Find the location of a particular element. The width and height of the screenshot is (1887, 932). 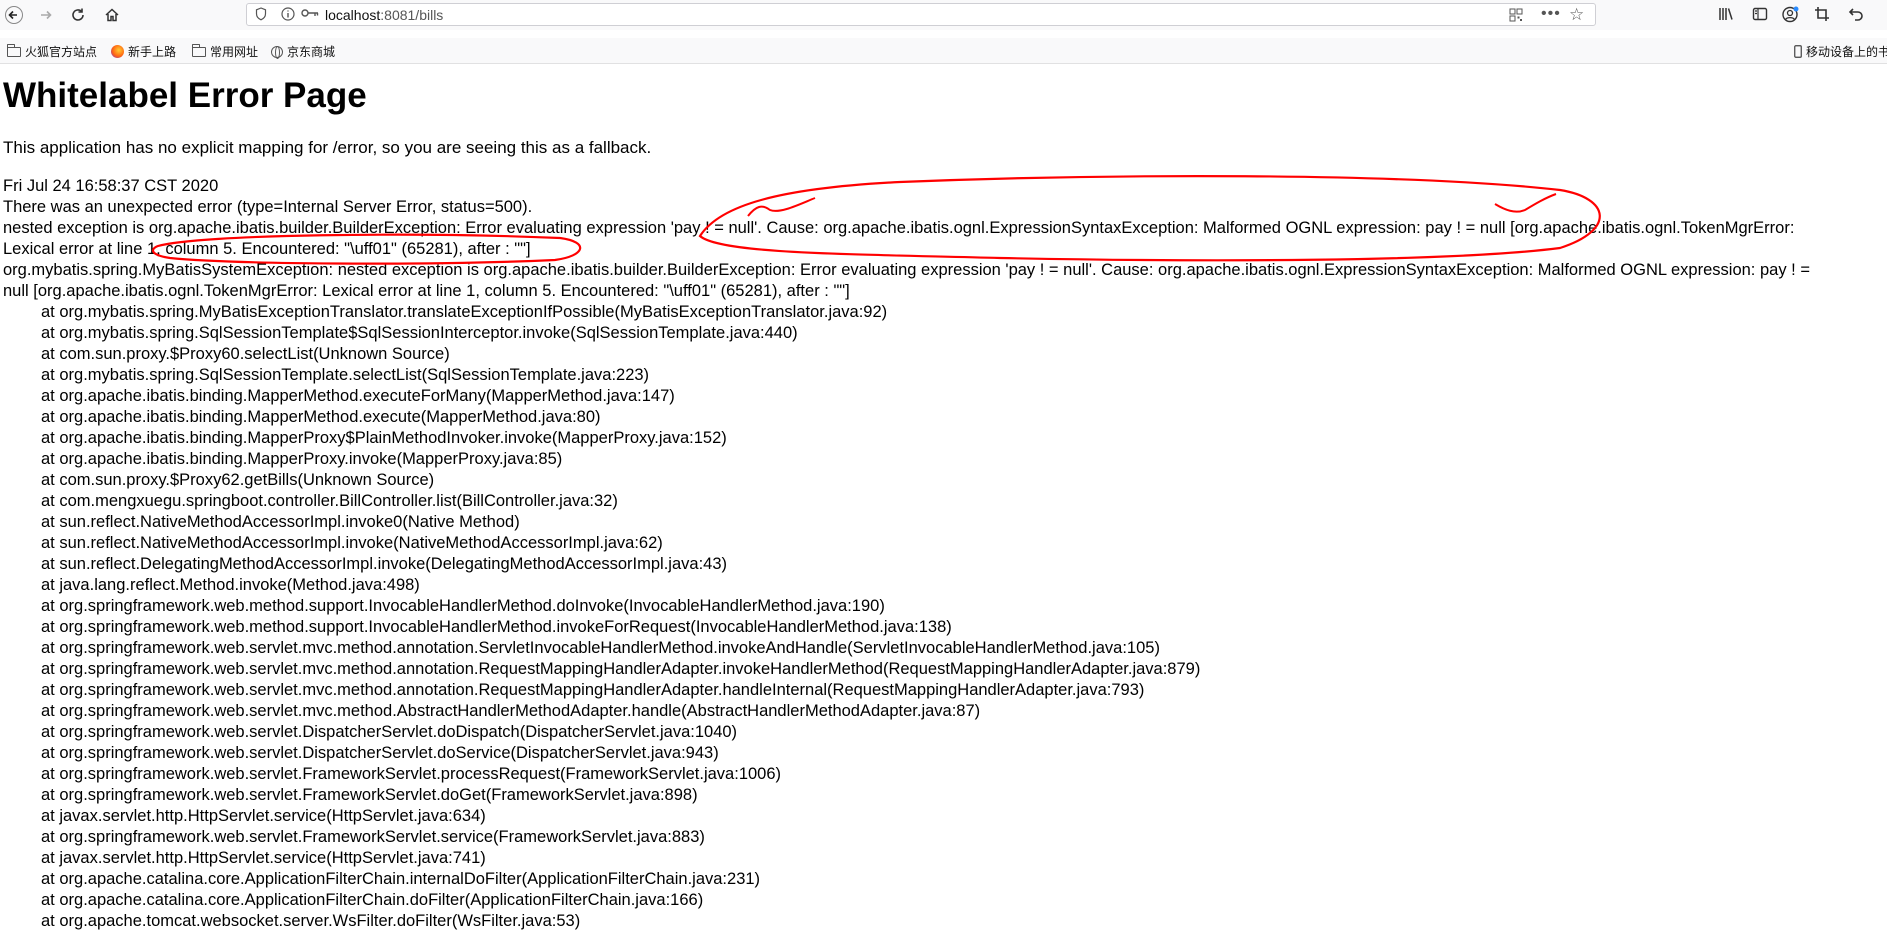

undo-icon is located at coordinates (1856, 16).